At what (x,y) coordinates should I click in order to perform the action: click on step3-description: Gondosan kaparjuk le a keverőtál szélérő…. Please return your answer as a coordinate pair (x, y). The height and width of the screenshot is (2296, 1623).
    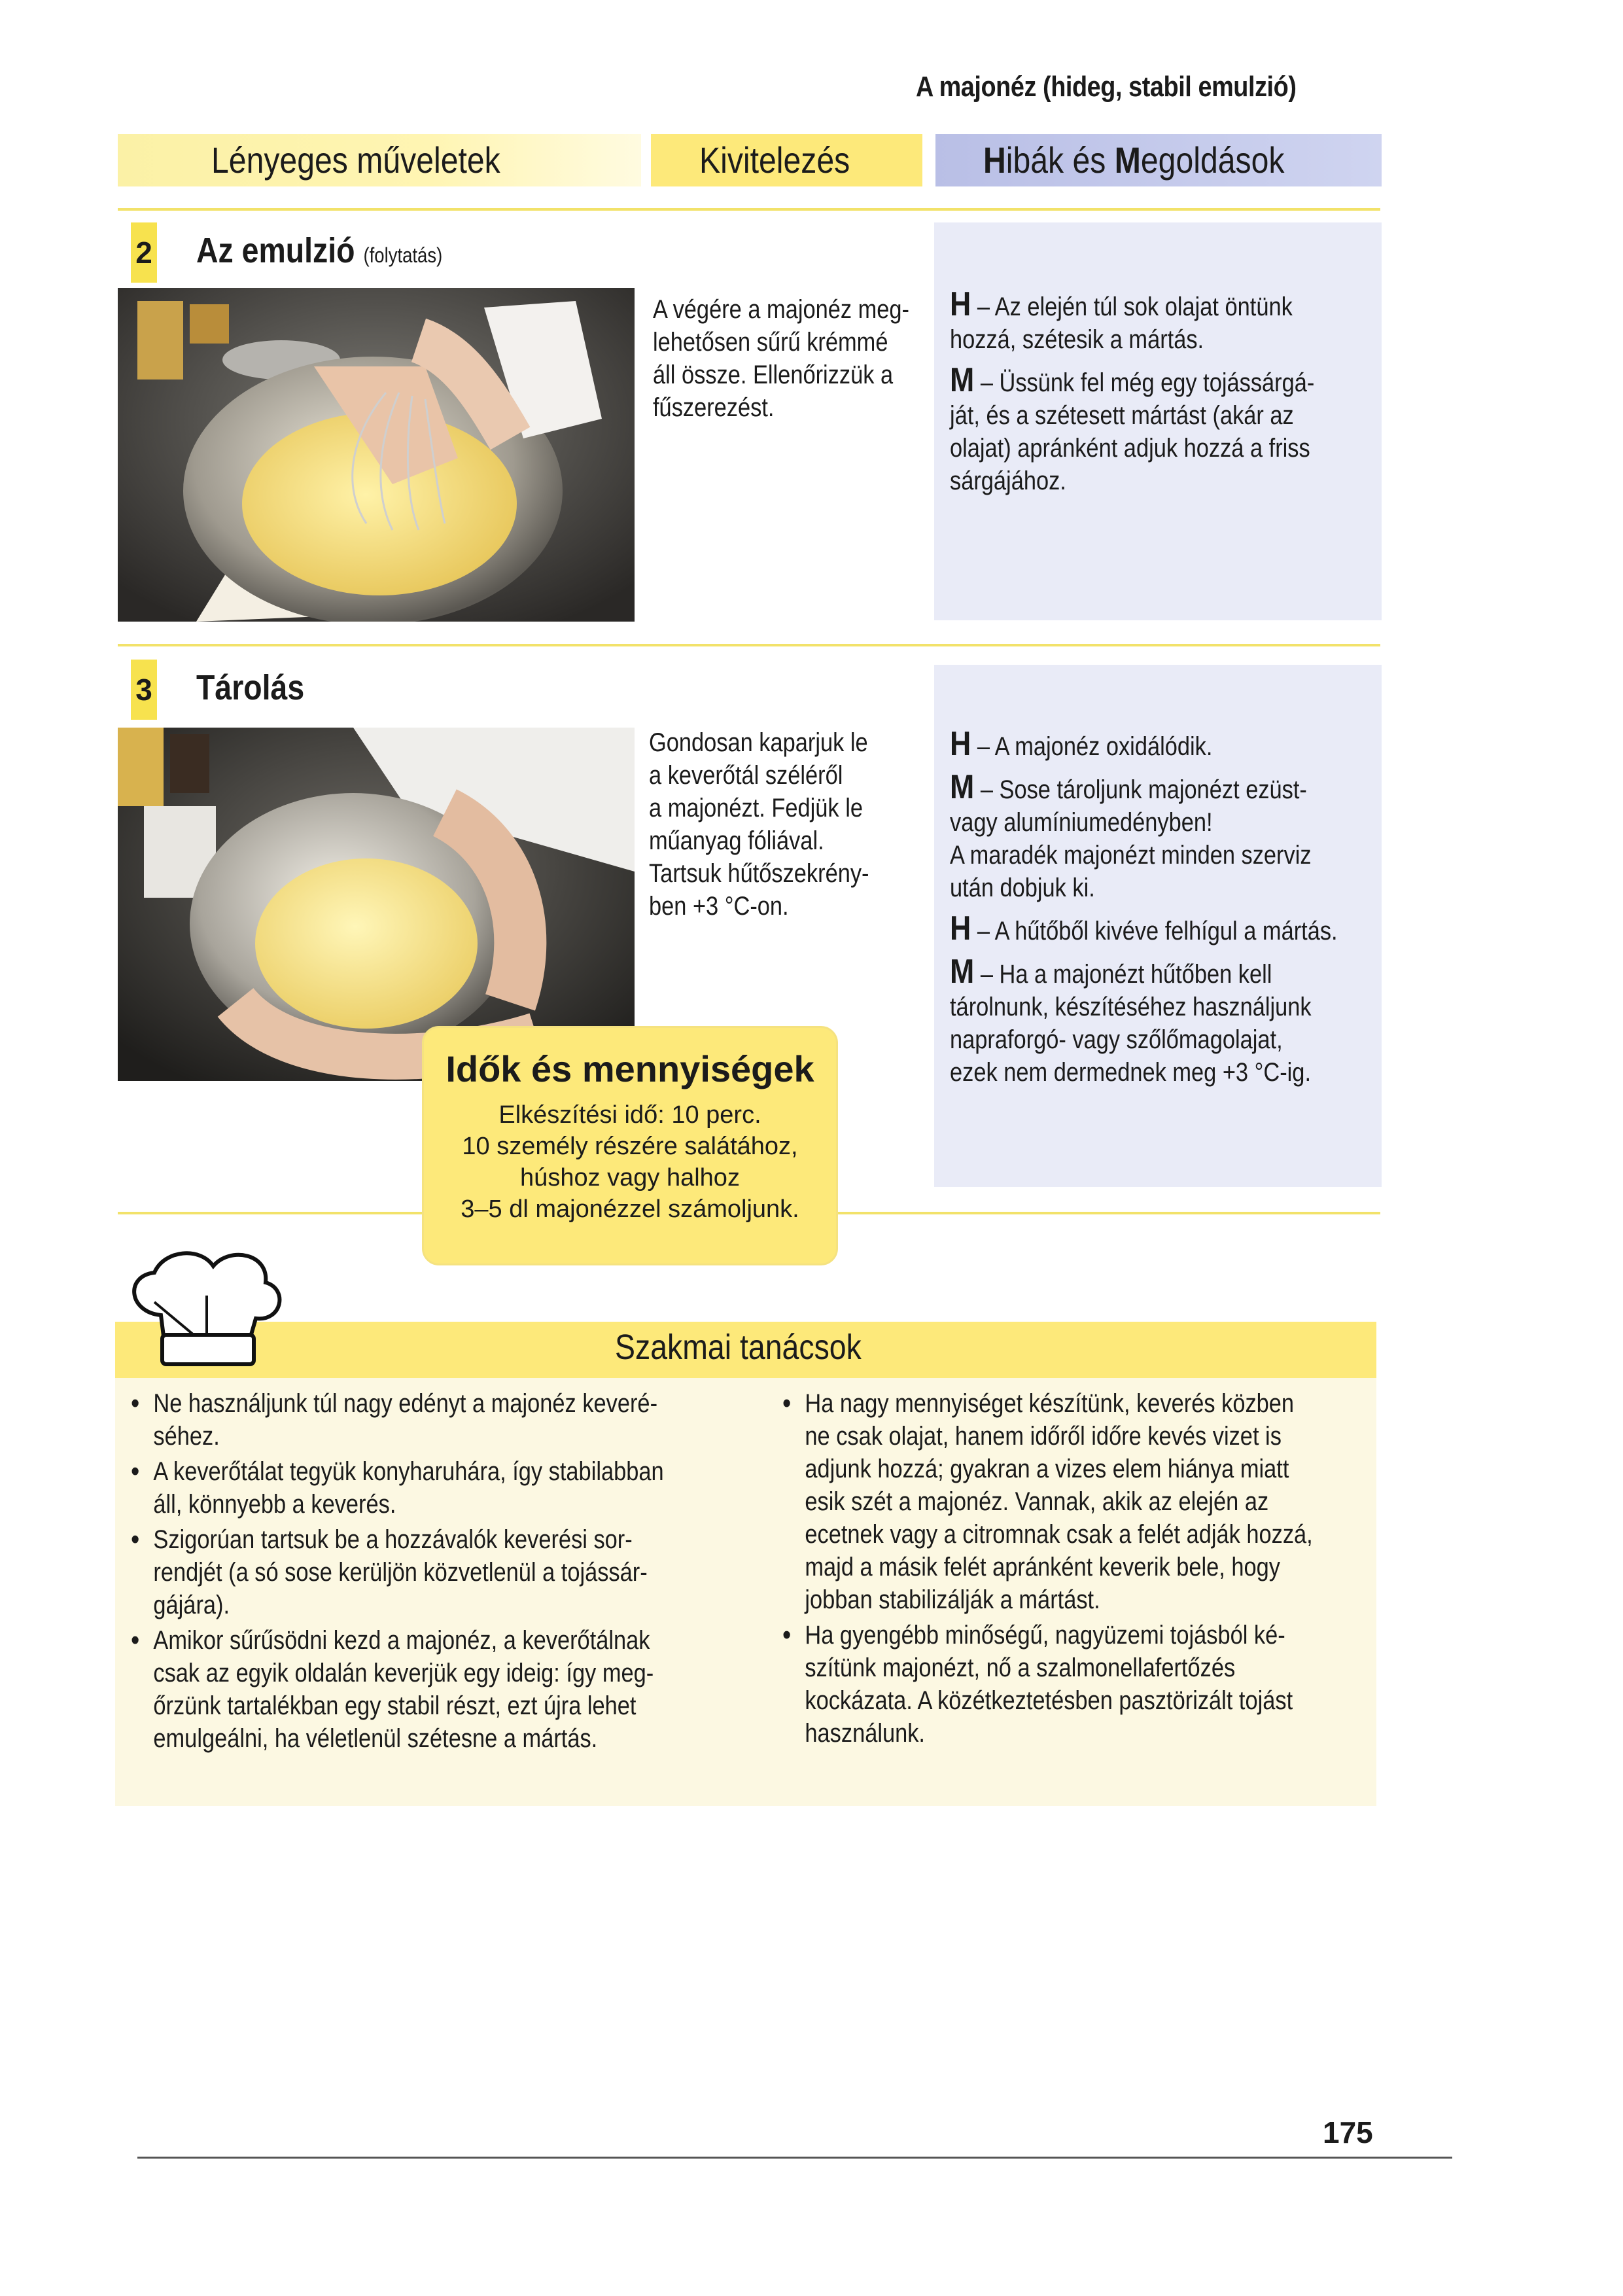
    Looking at the image, I should click on (759, 825).